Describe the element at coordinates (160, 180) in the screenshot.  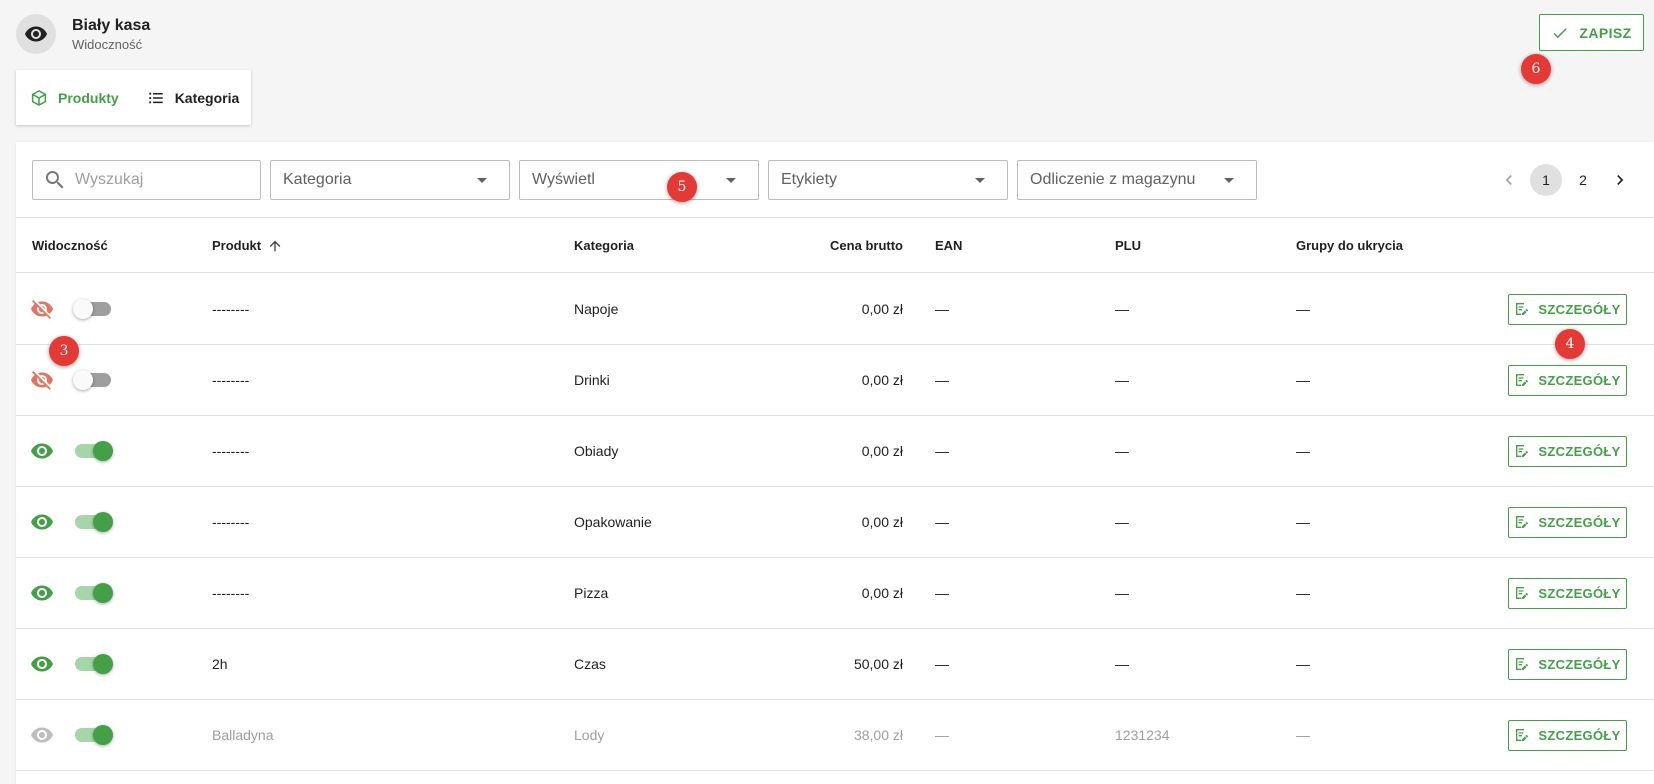
I see `search-input` at that location.